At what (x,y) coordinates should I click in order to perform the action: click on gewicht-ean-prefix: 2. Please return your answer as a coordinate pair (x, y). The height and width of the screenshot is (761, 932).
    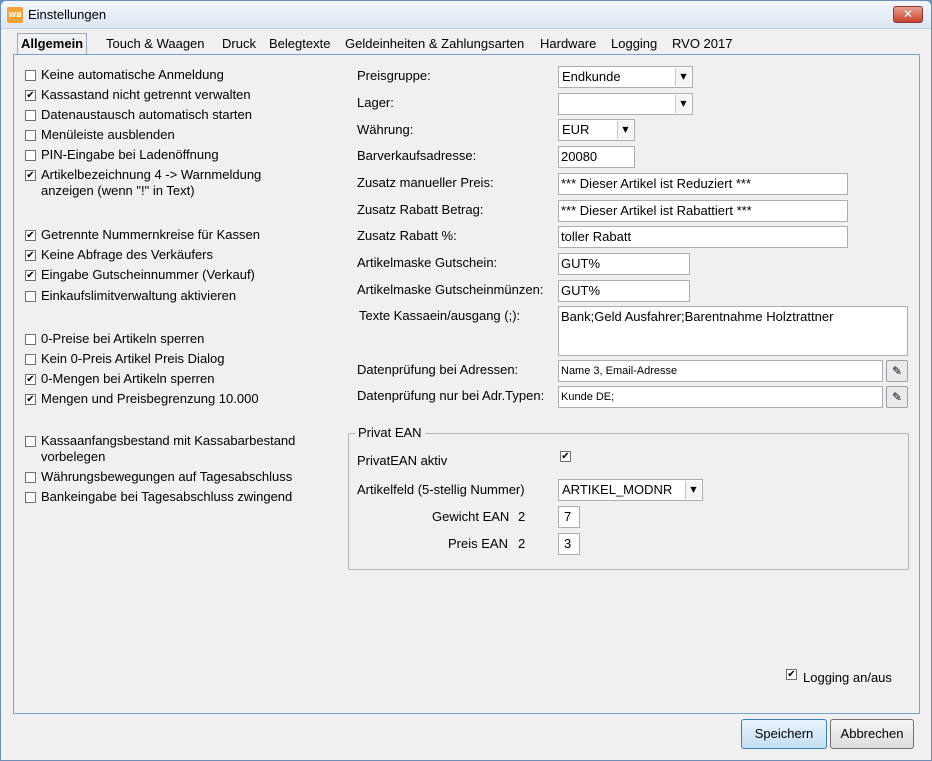
    Looking at the image, I should click on (522, 516).